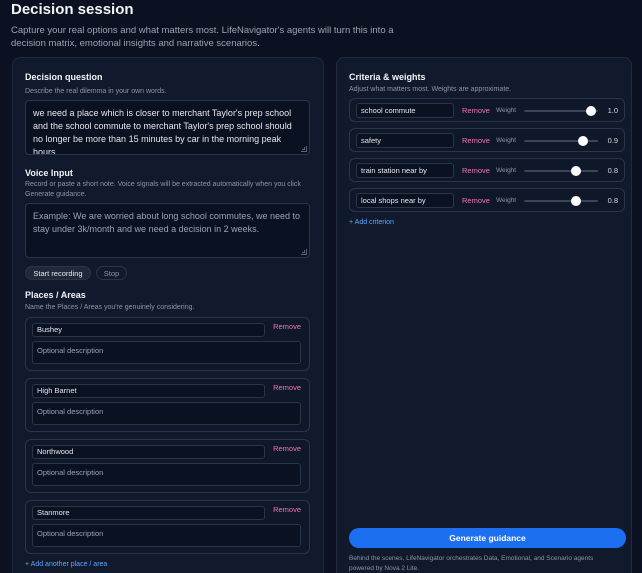  Describe the element at coordinates (405, 110) in the screenshot. I see `criterion-name-input: school commute` at that location.